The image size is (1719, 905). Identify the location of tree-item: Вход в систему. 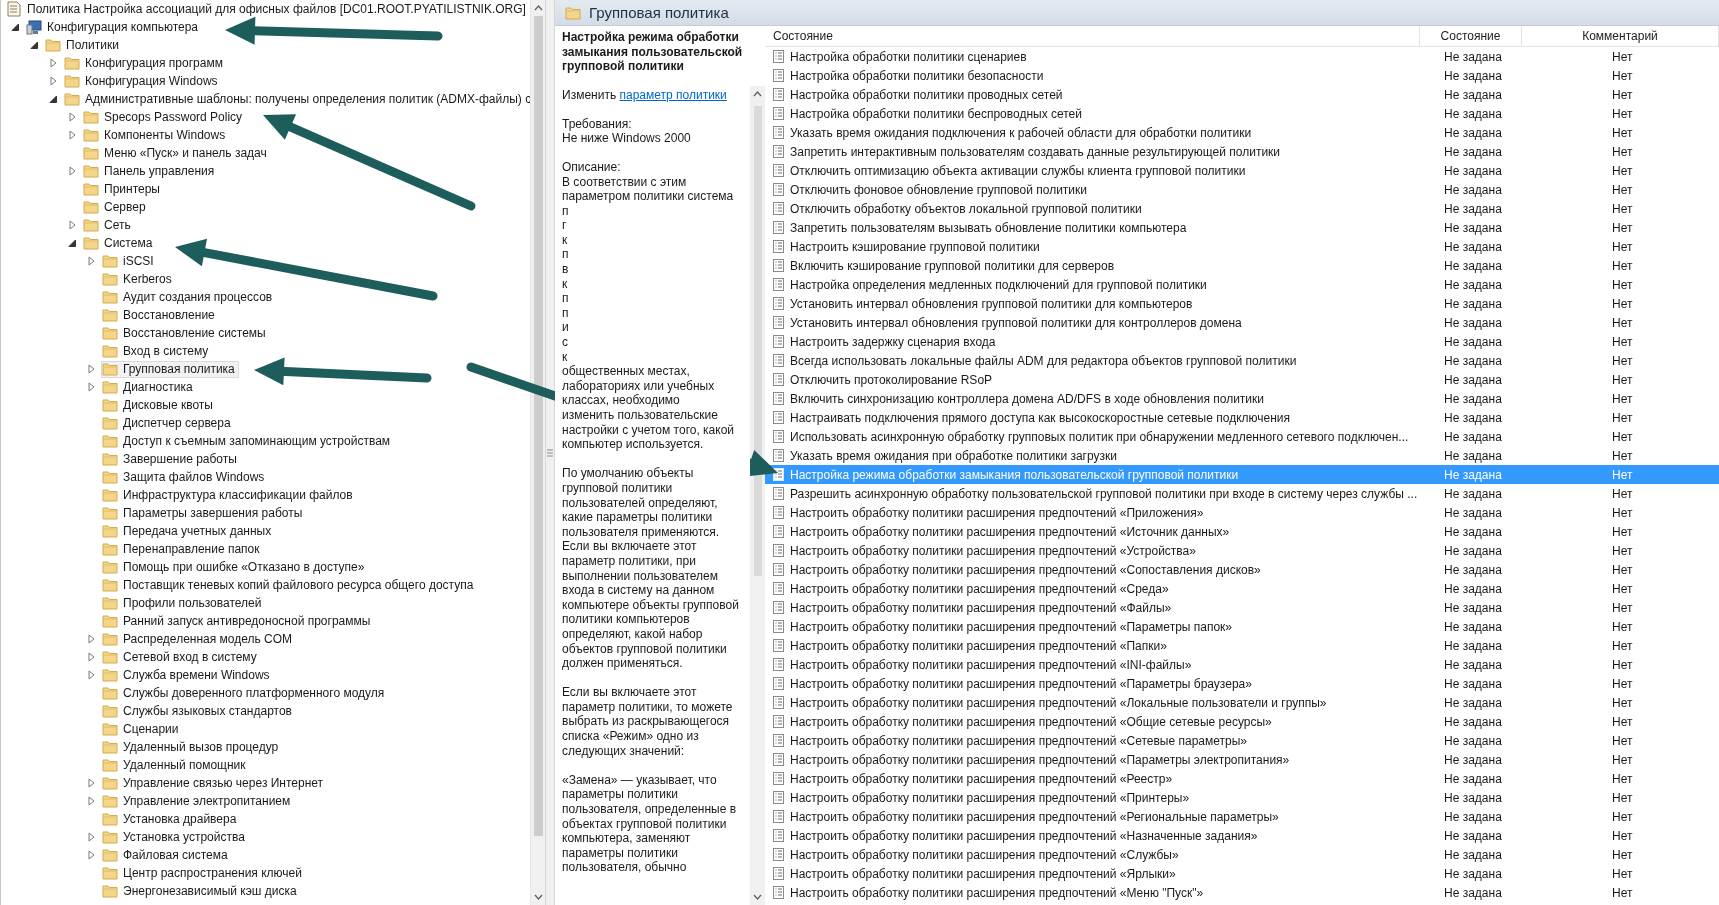
(157, 351).